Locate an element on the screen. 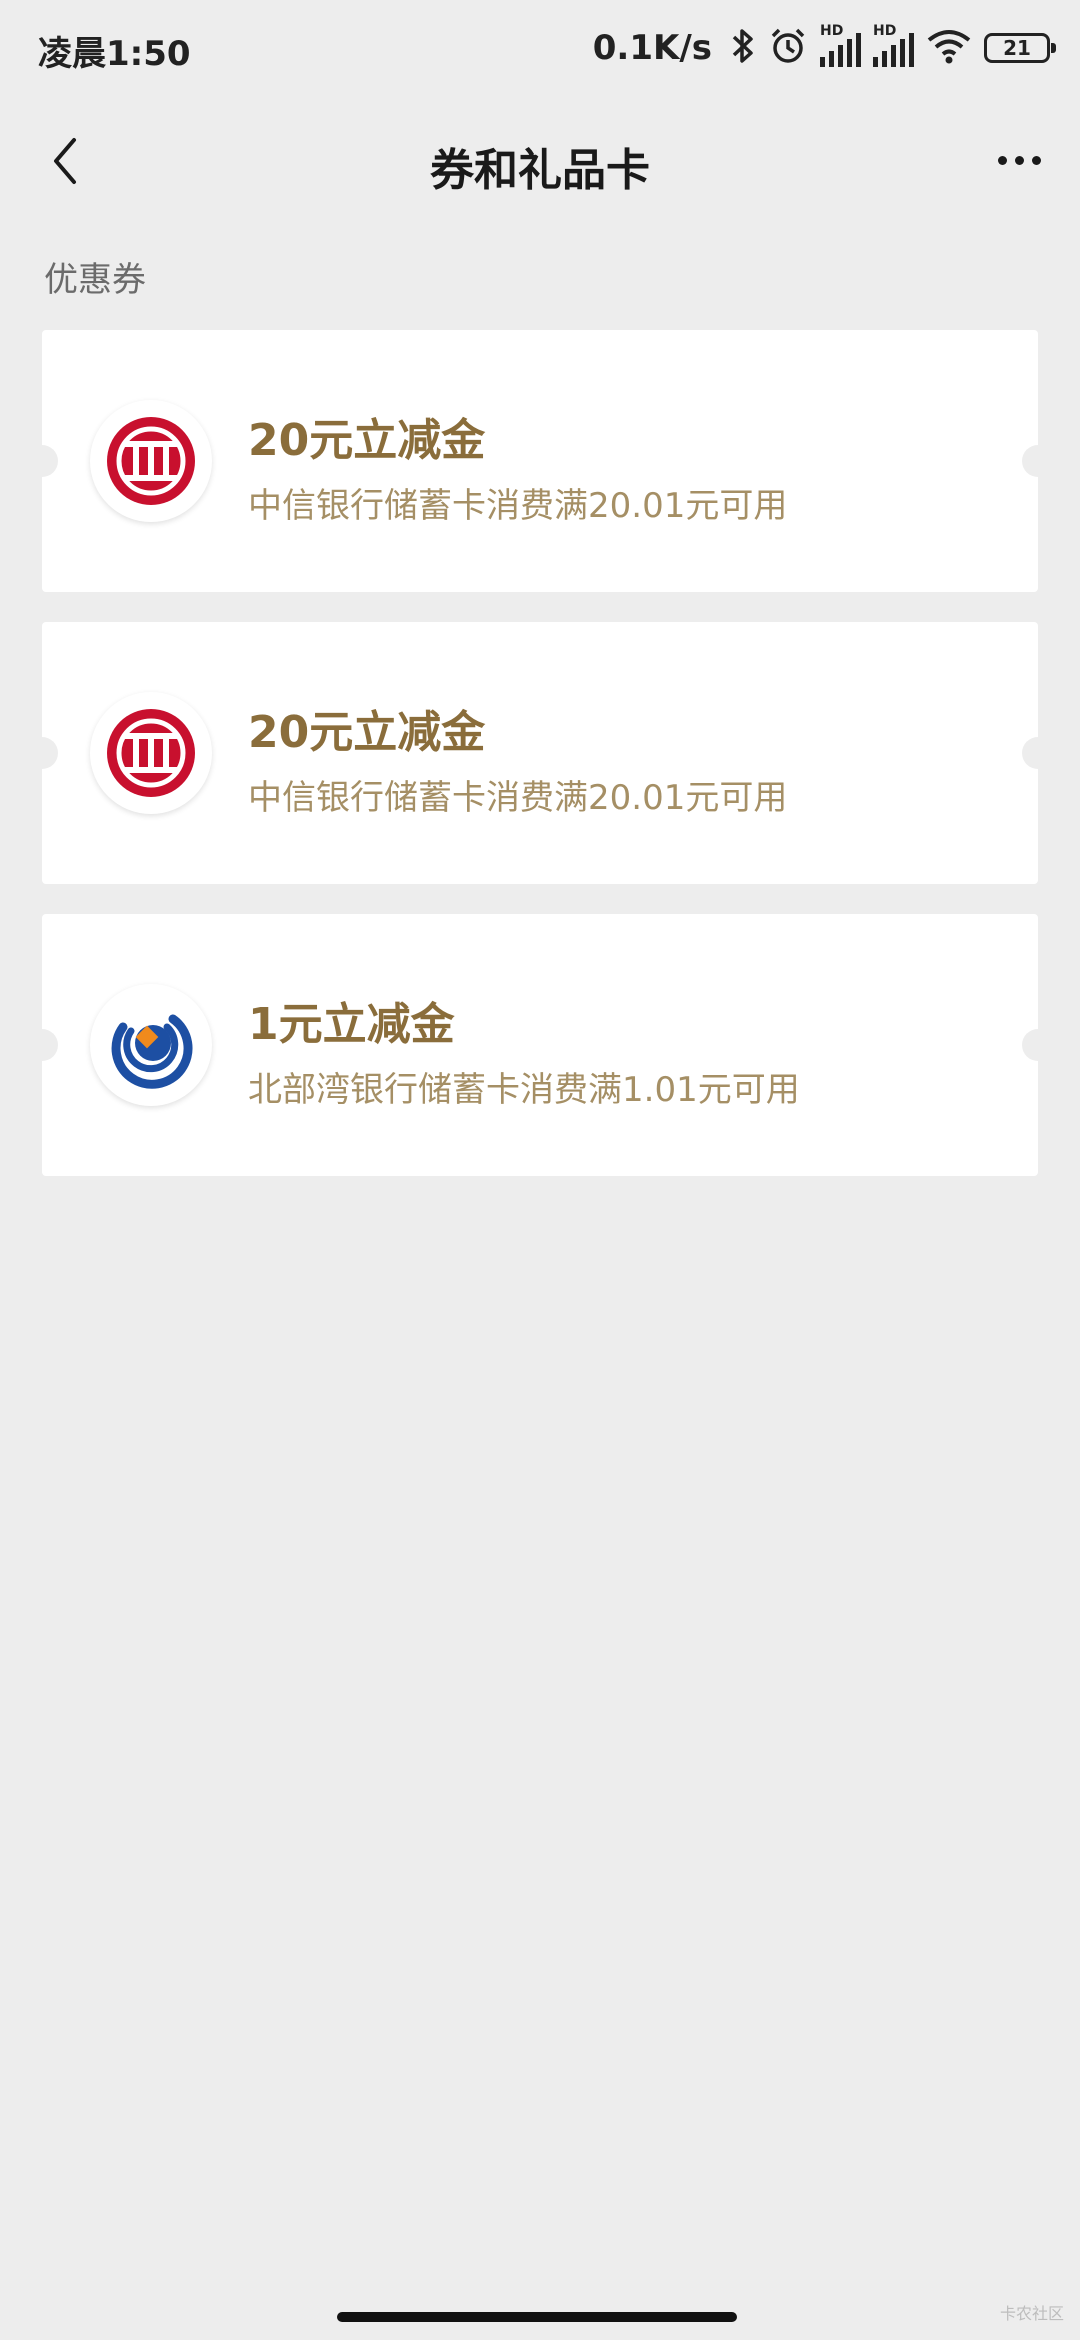 This screenshot has width=1080, height=2340. wifi-icon is located at coordinates (949, 48).